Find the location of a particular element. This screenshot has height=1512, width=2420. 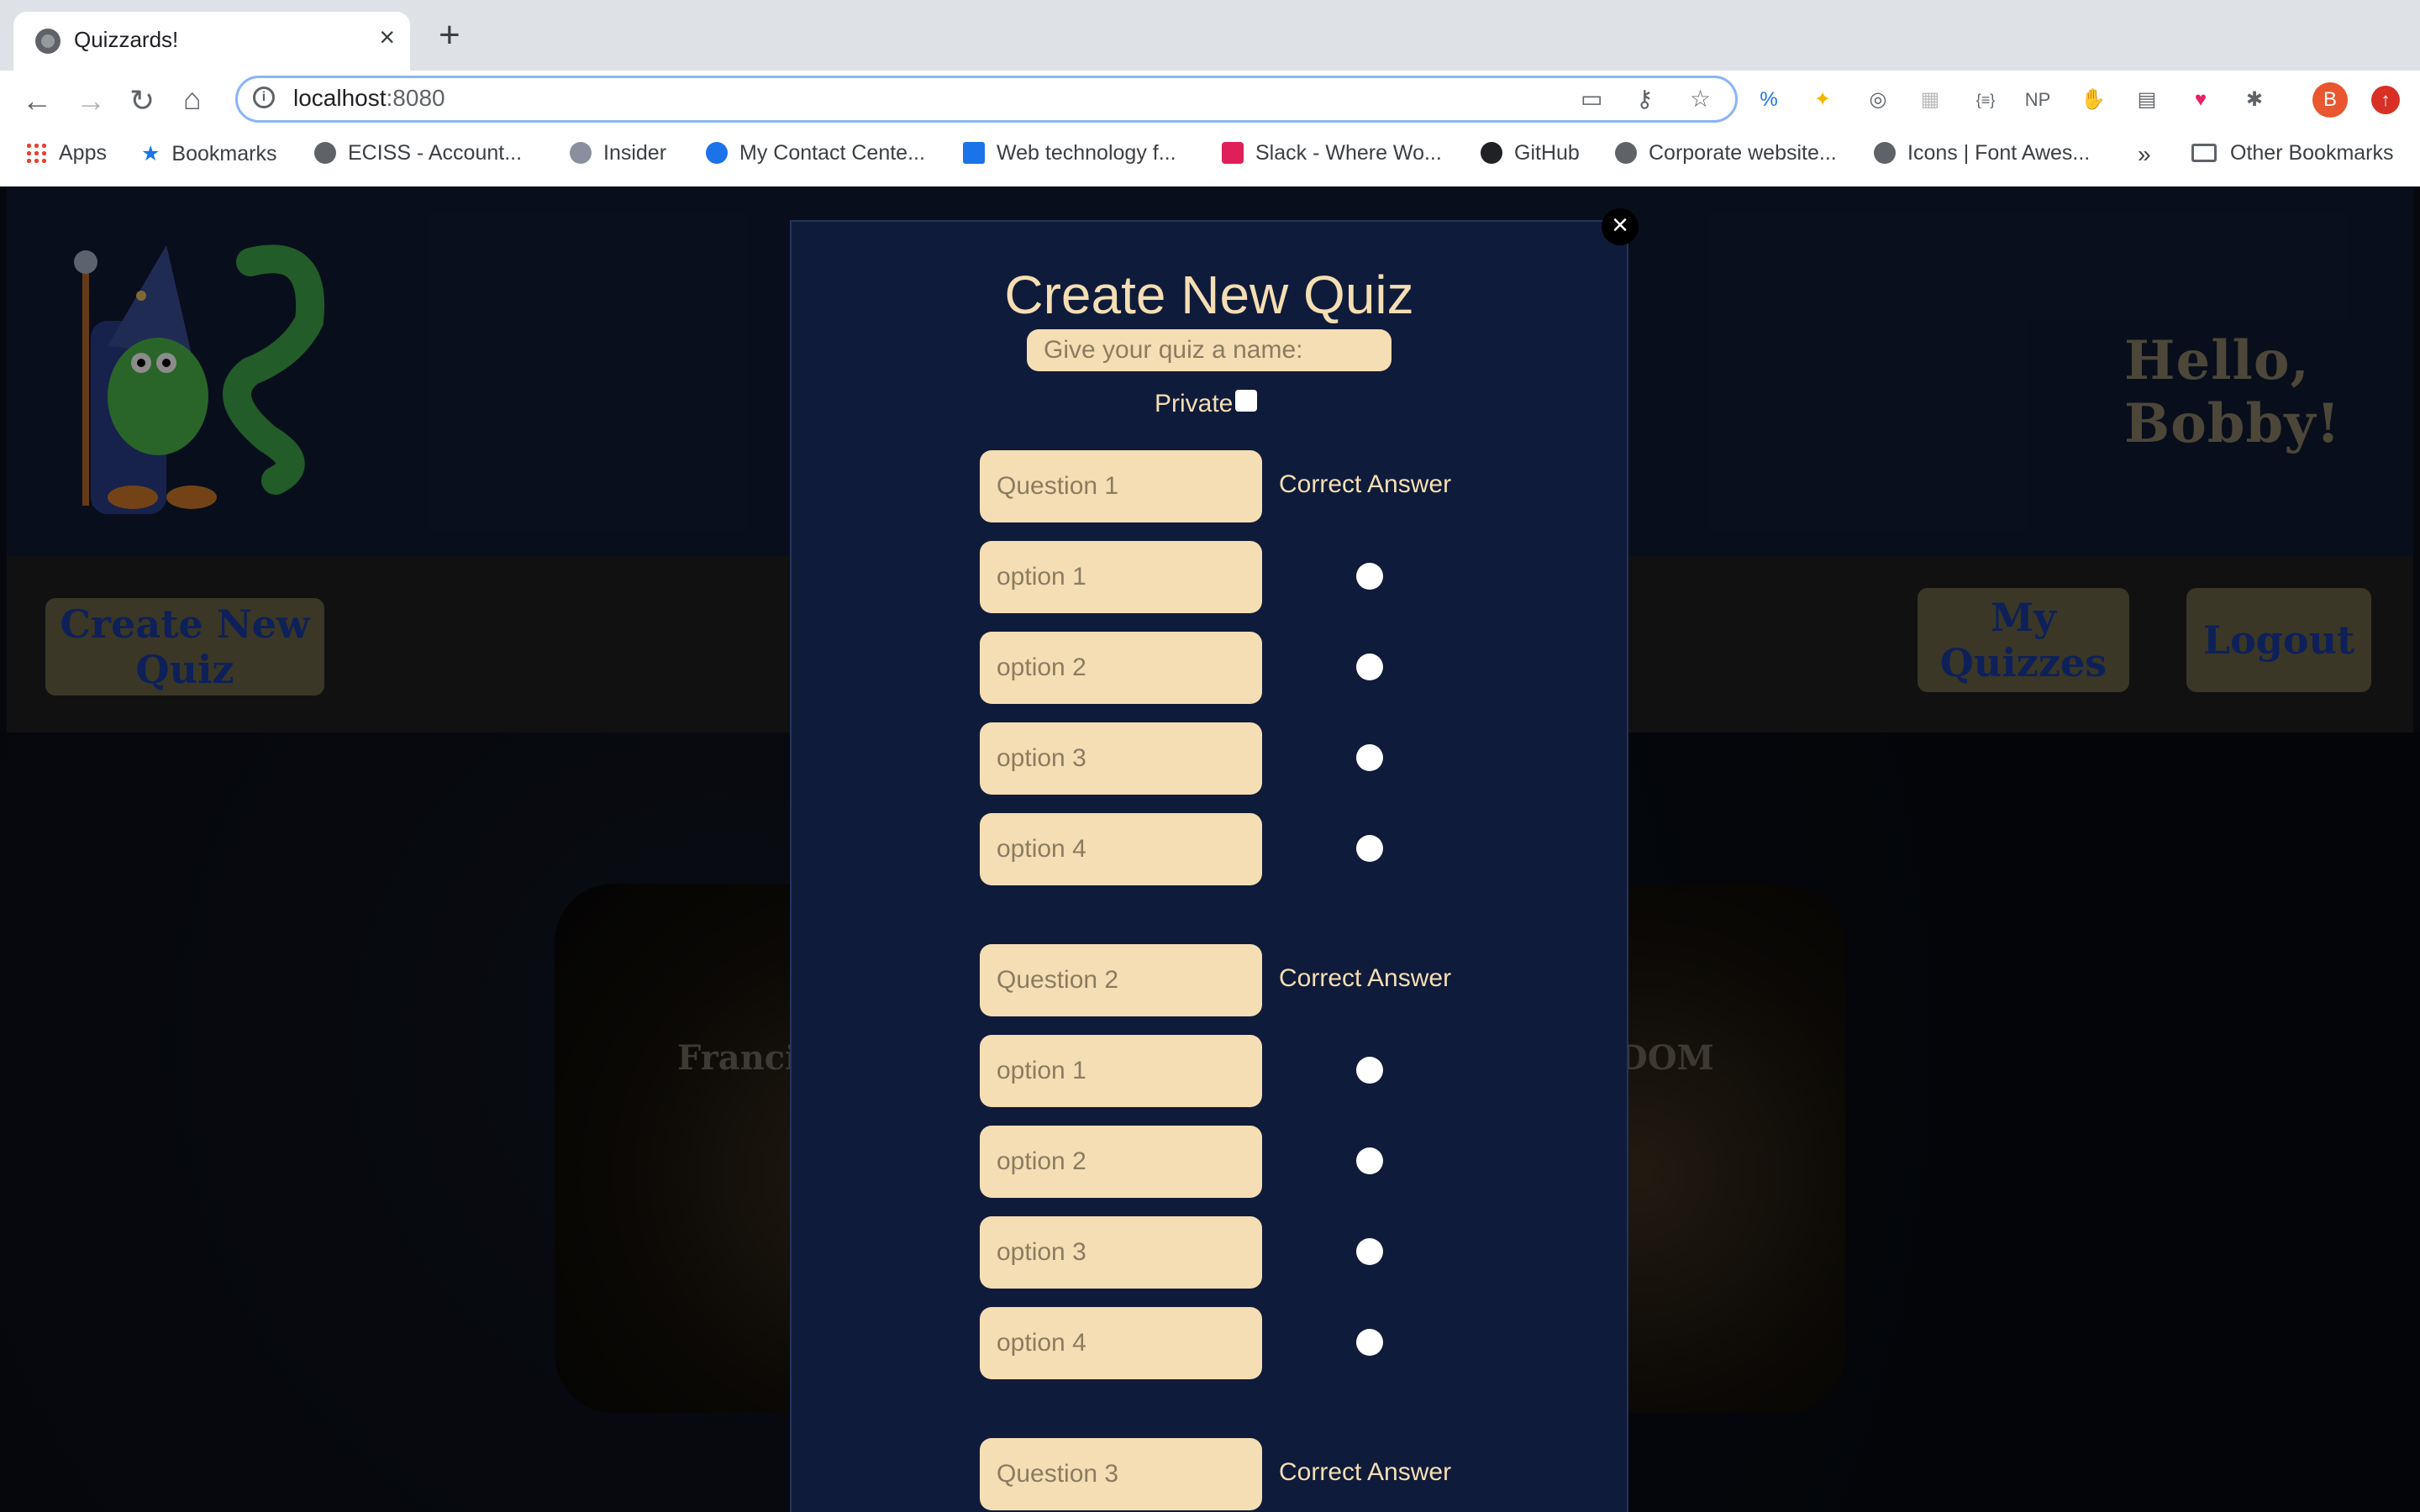

q1-option-1-radio is located at coordinates (1369, 576).